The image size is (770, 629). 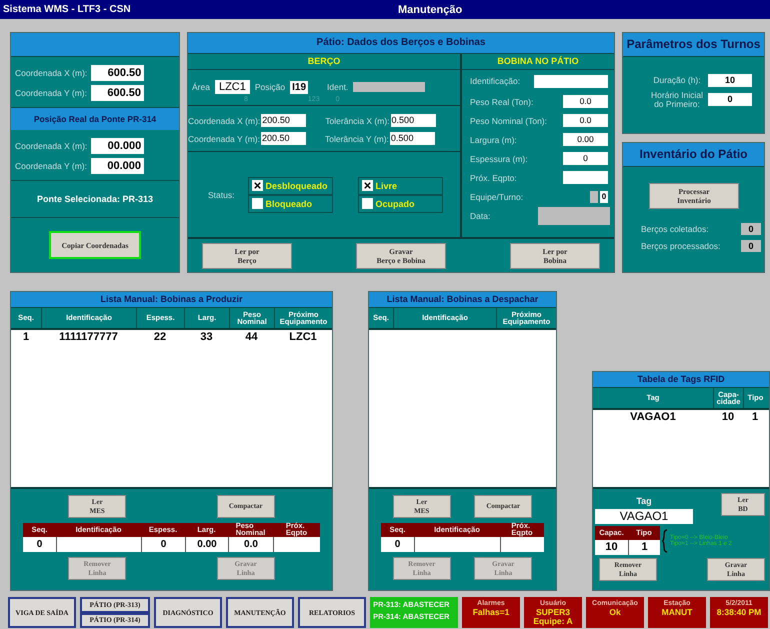 I want to click on field-label: Berços coletados:, so click(x=675, y=229).